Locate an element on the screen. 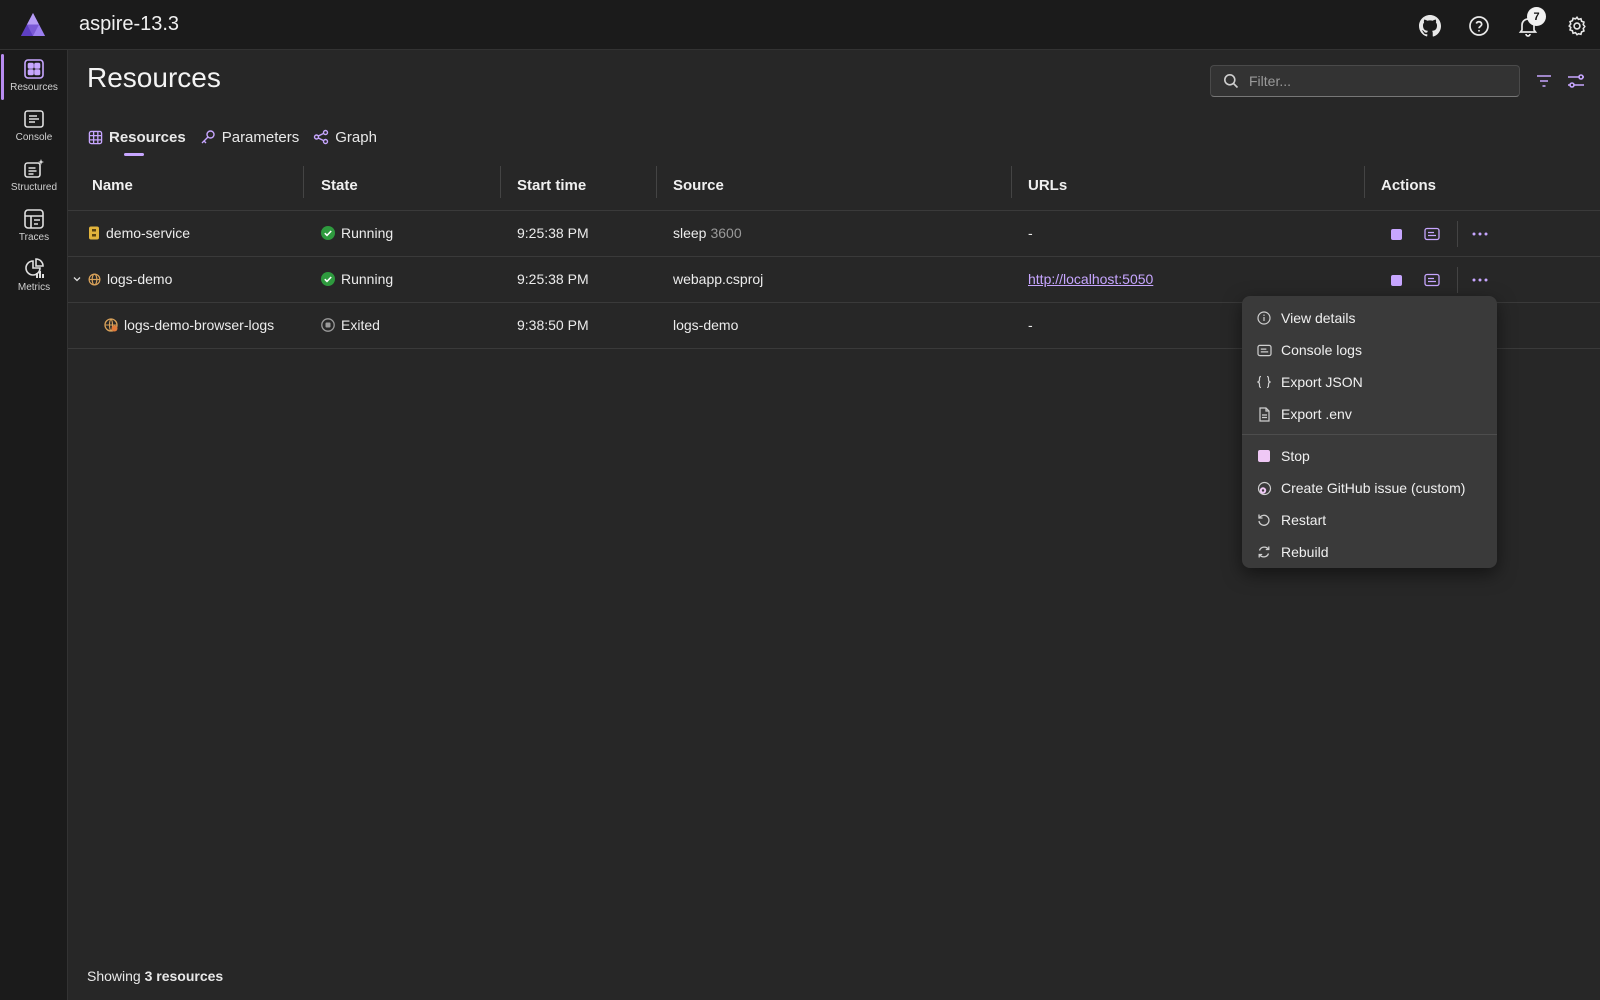  structured-logs-icon is located at coordinates (34, 168).